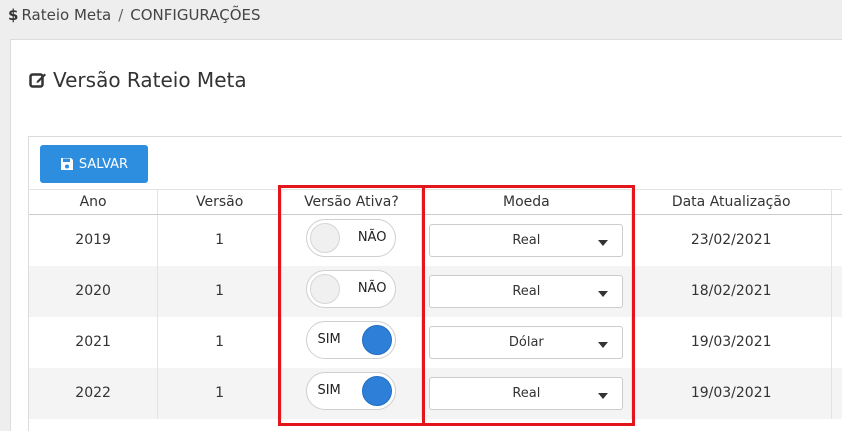  I want to click on cell-ano: 2022, so click(94, 393).